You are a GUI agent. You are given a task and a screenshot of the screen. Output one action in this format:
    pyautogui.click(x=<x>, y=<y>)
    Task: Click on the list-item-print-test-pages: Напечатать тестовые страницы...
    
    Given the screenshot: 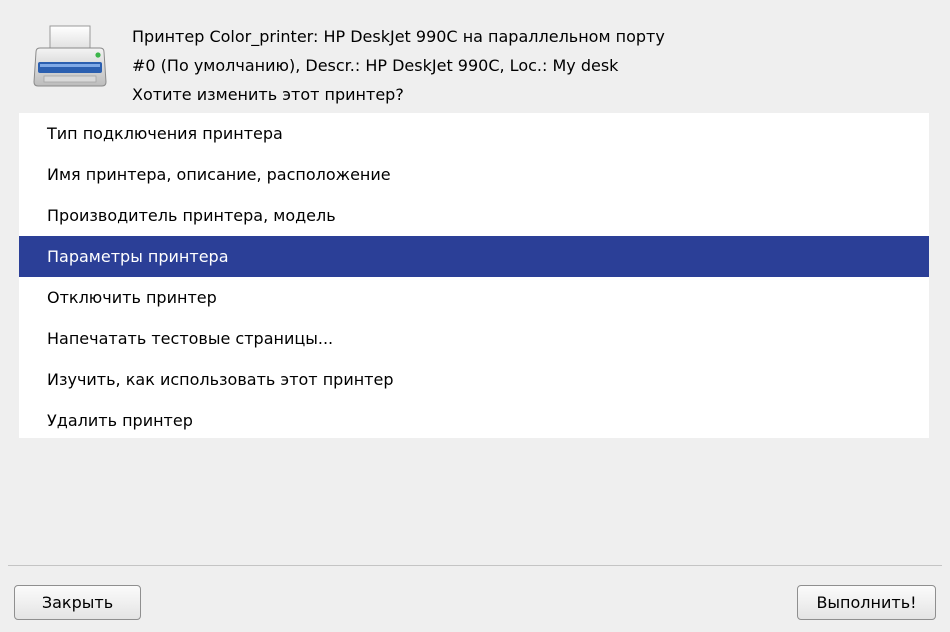 What is the action you would take?
    pyautogui.click(x=474, y=338)
    